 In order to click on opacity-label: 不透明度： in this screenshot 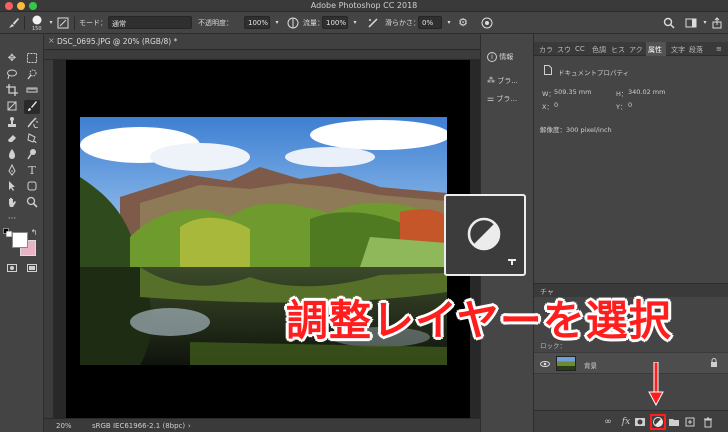, I will do `click(215, 23)`.